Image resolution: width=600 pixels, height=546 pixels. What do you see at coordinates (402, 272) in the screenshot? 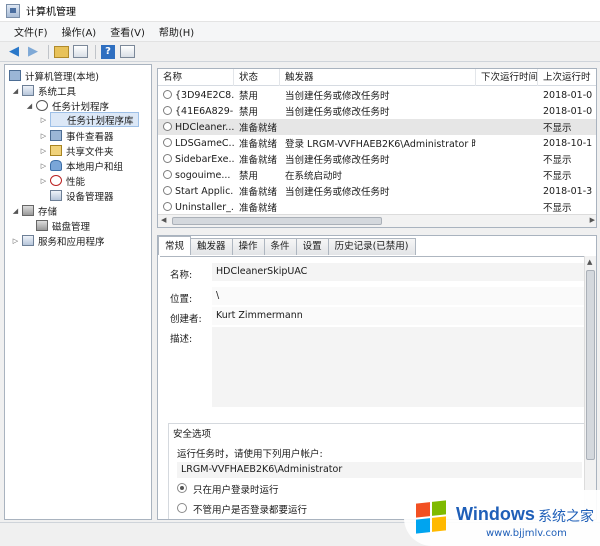
I see `task-name-field: HDCleanerSkipUAC` at bounding box center [402, 272].